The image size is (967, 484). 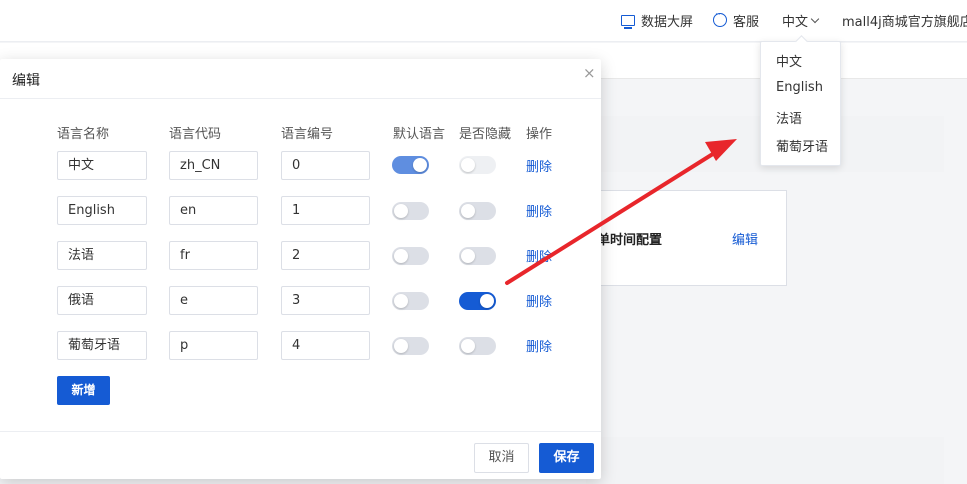 What do you see at coordinates (745, 238) in the screenshot?
I see `background-card-edit-link: 编辑` at bounding box center [745, 238].